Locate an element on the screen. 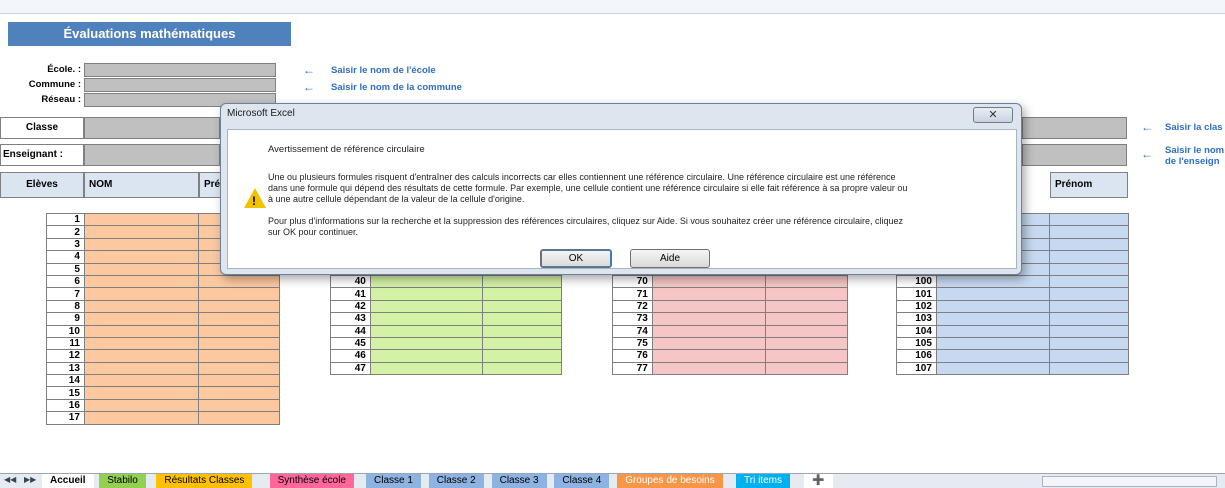  tab-first-icon: ◀◀ is located at coordinates (10, 479).